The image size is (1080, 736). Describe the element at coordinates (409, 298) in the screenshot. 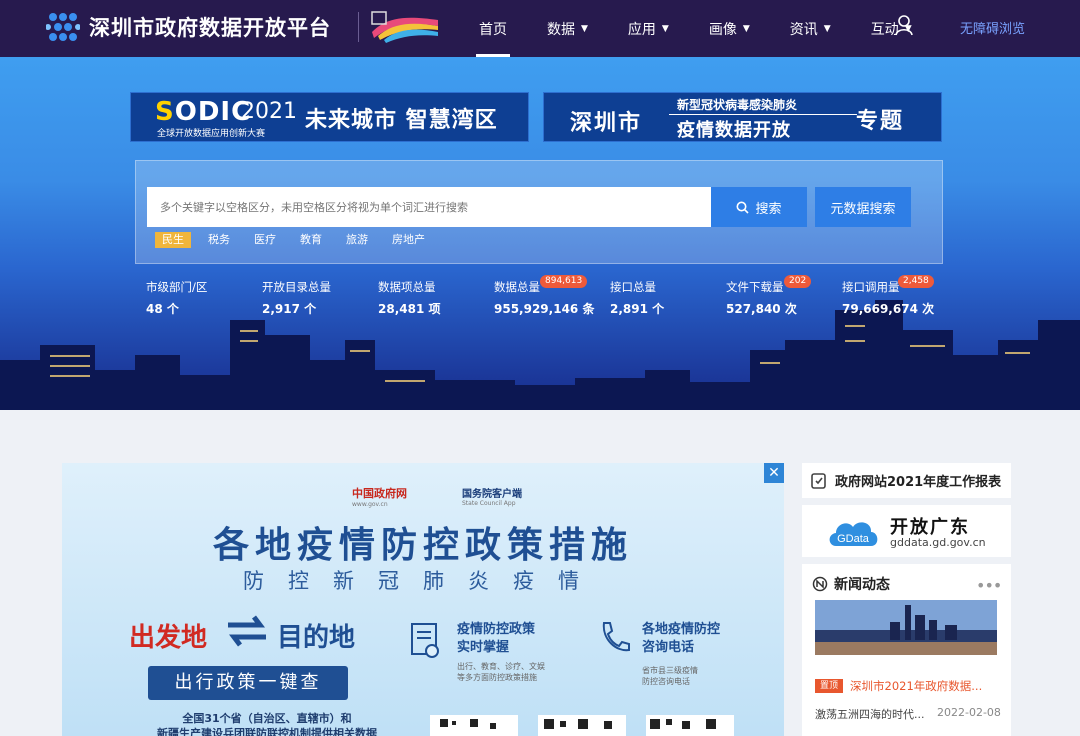

I see `stat-data-items: 数据项总量 28,481 项` at that location.